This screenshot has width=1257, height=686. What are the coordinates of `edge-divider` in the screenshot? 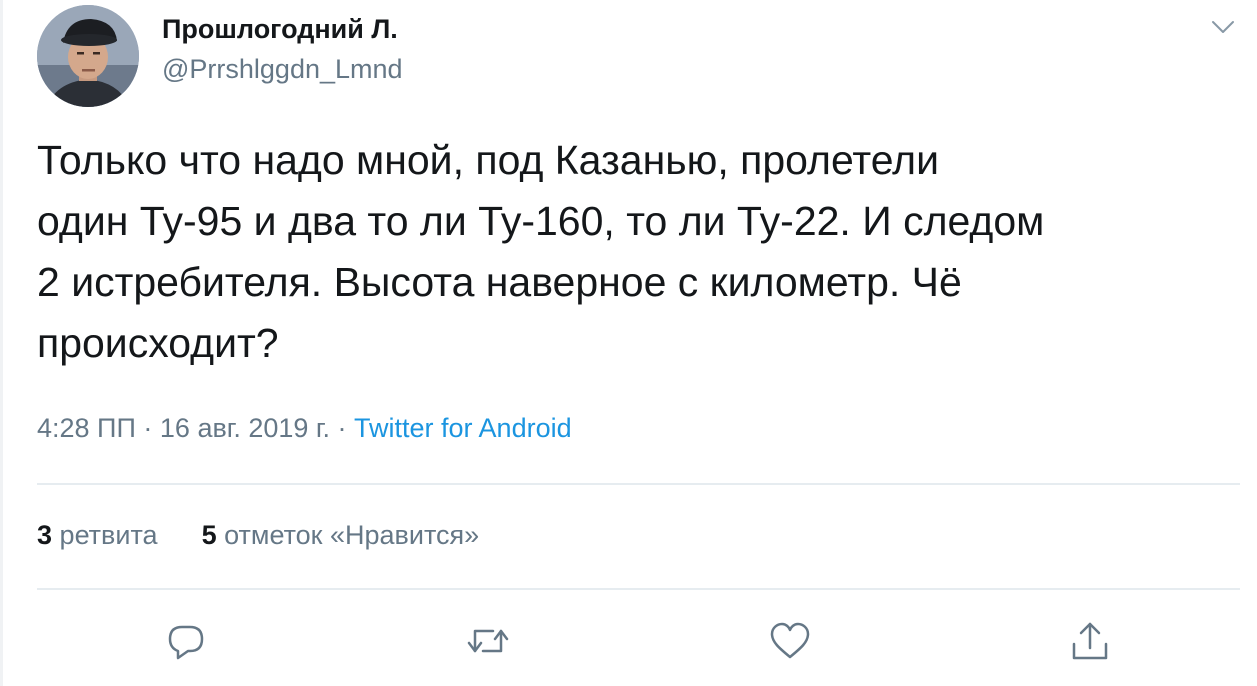 It's located at (1, 343).